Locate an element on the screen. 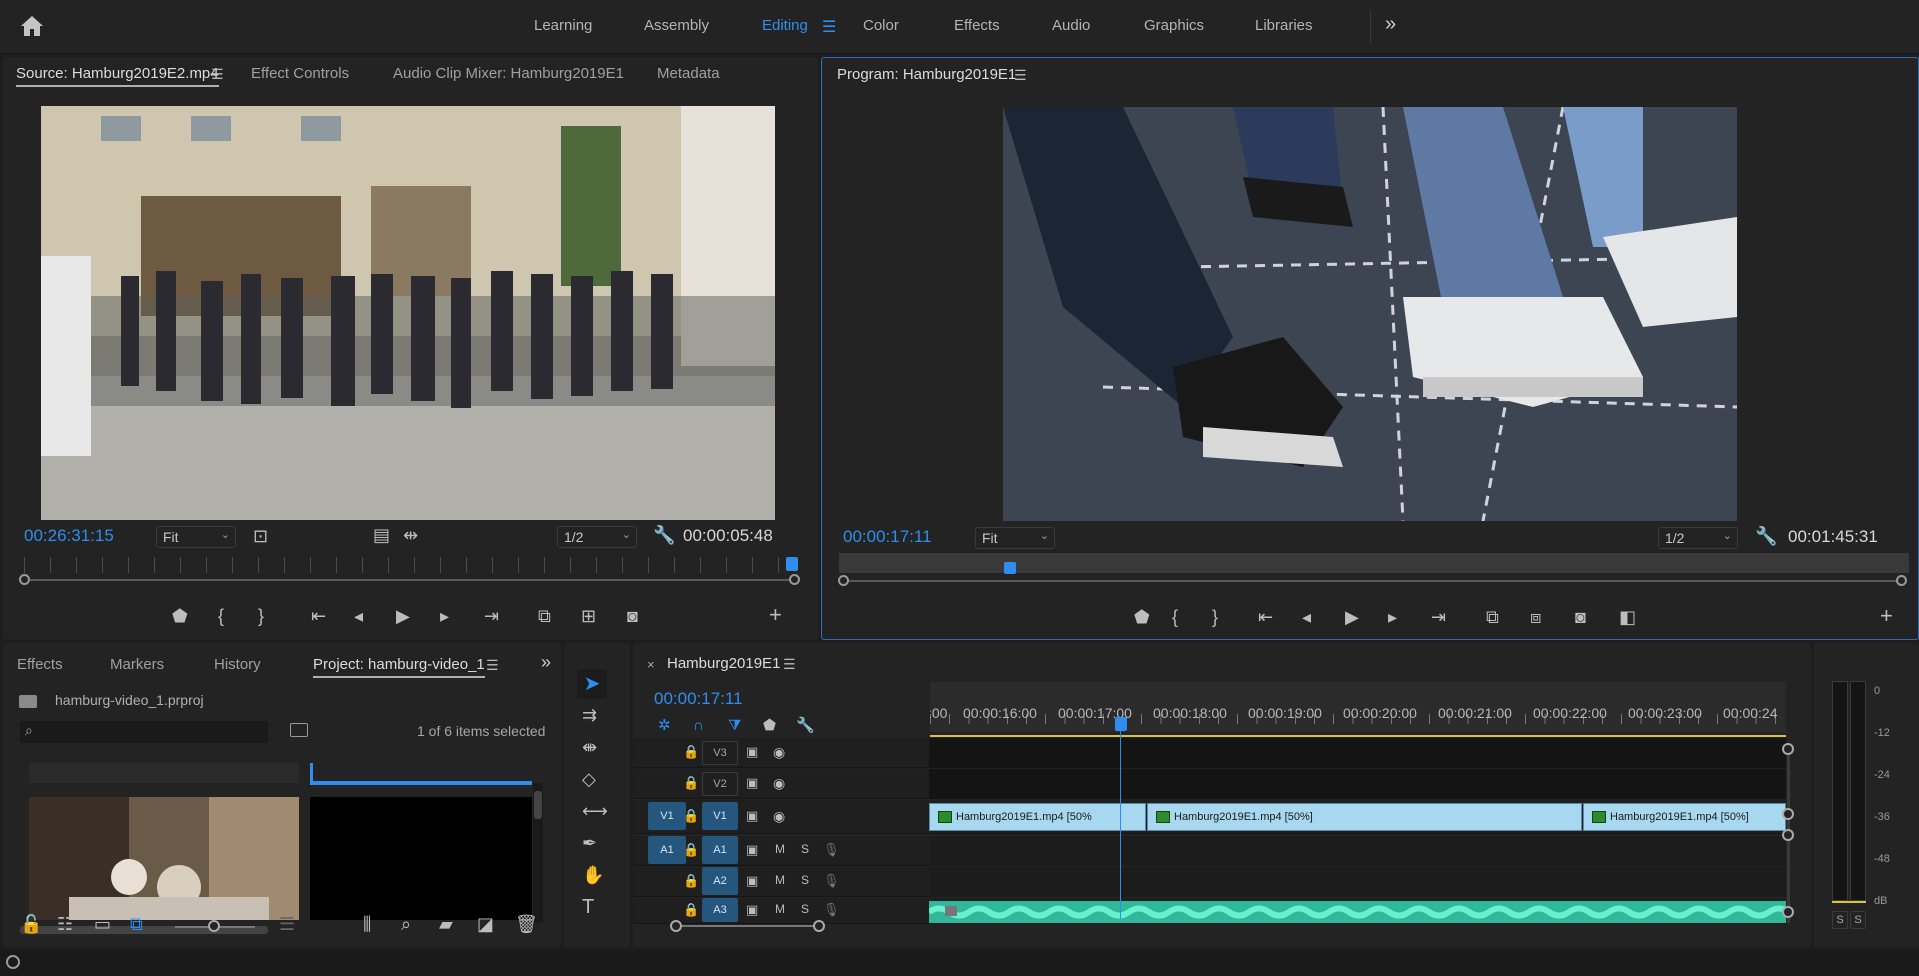 This screenshot has width=1919, height=976. track-label-v1: V1 is located at coordinates (720, 816).